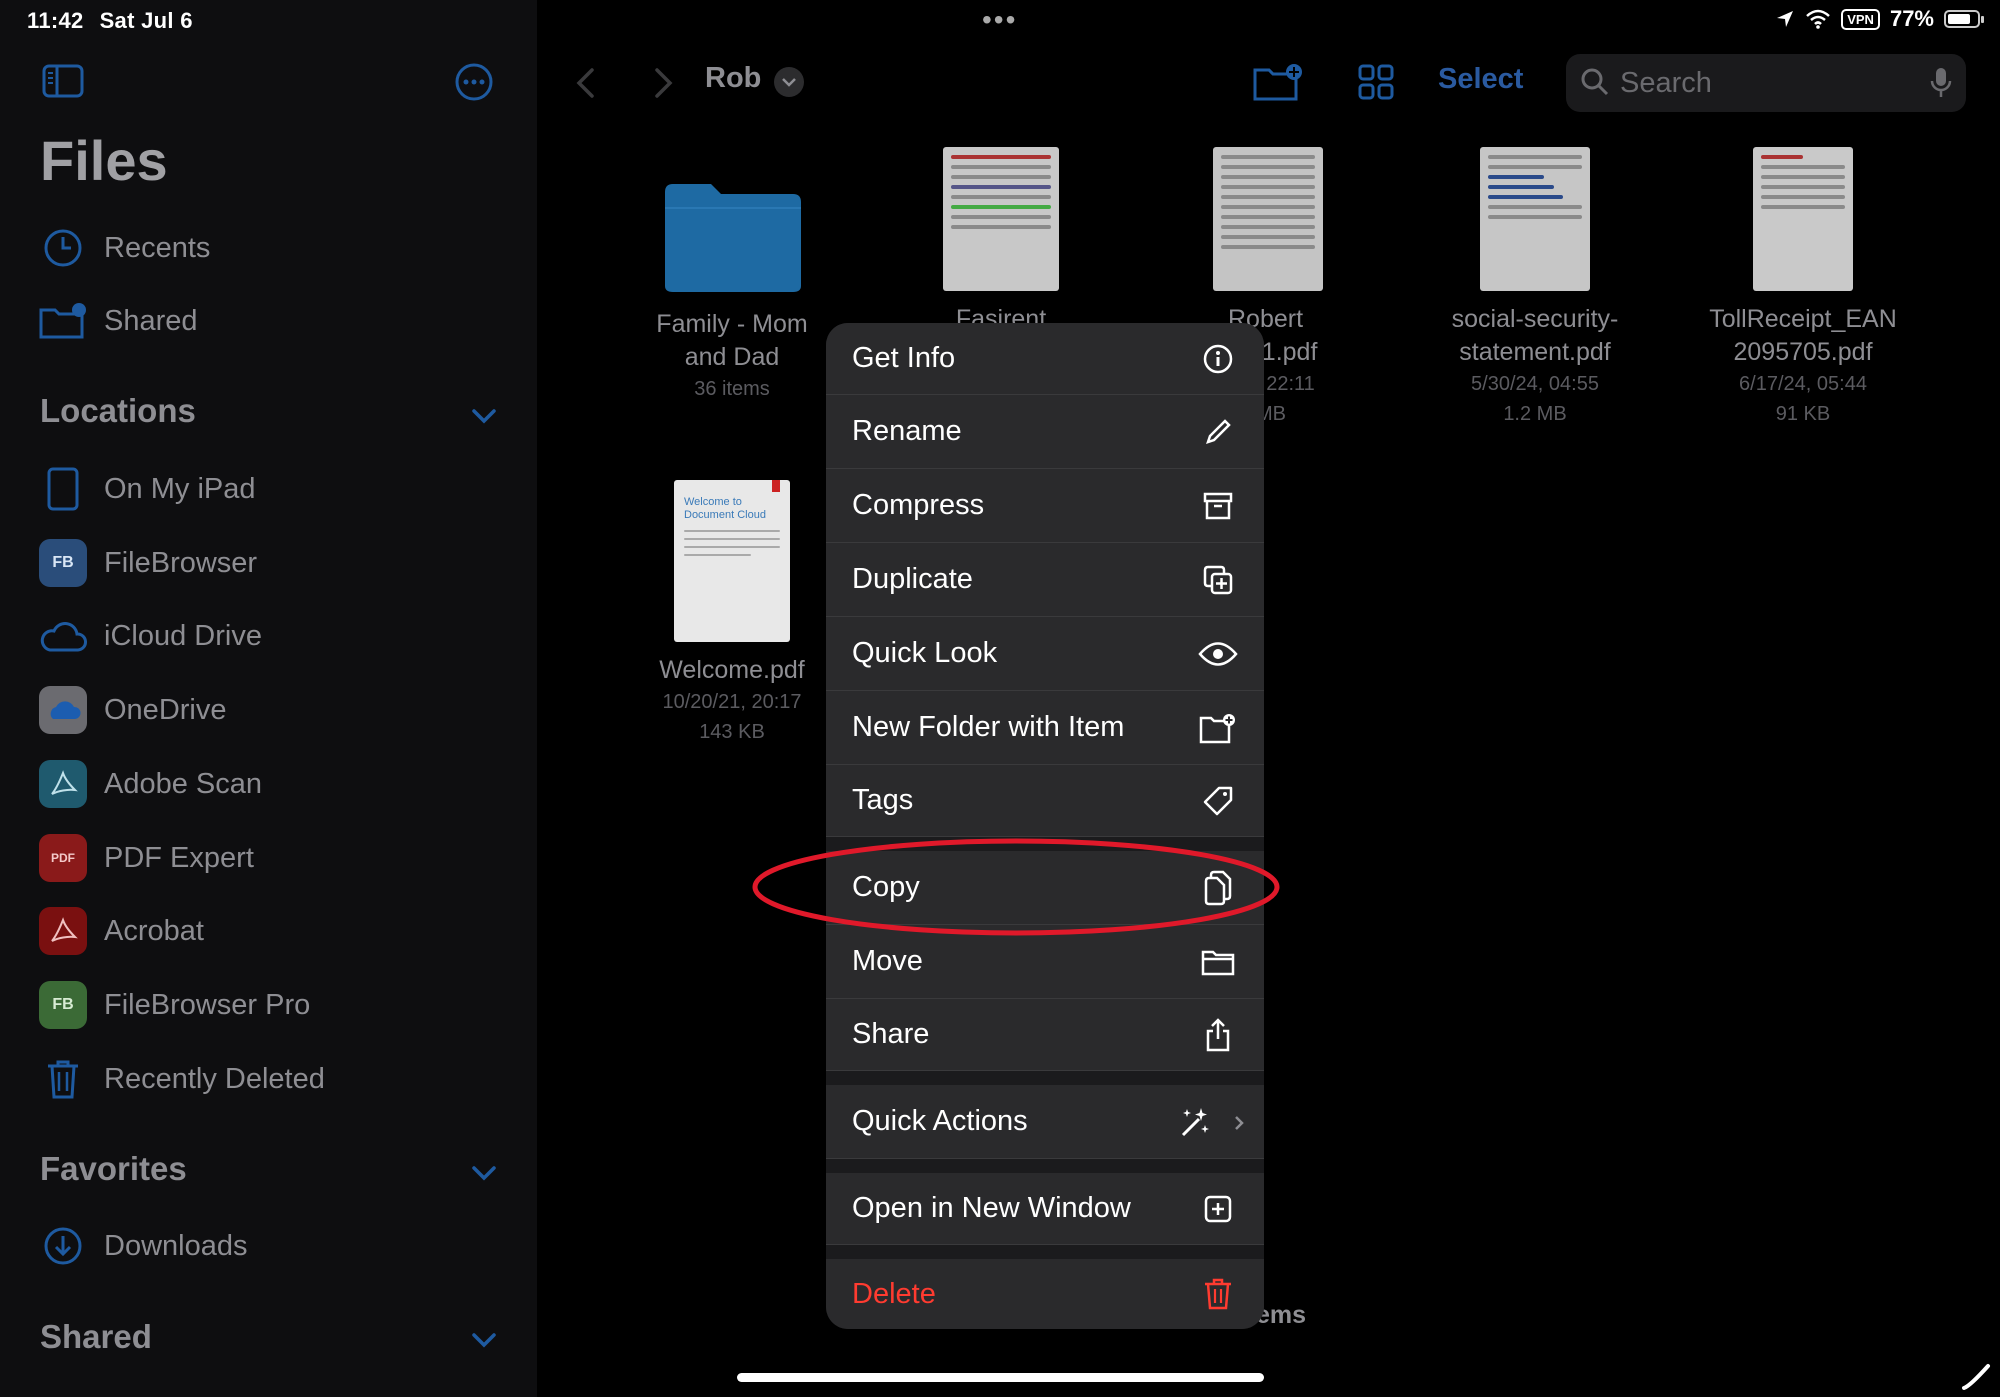 Image resolution: width=2000 pixels, height=1397 pixels. I want to click on plus-square-icon, so click(1218, 1209).